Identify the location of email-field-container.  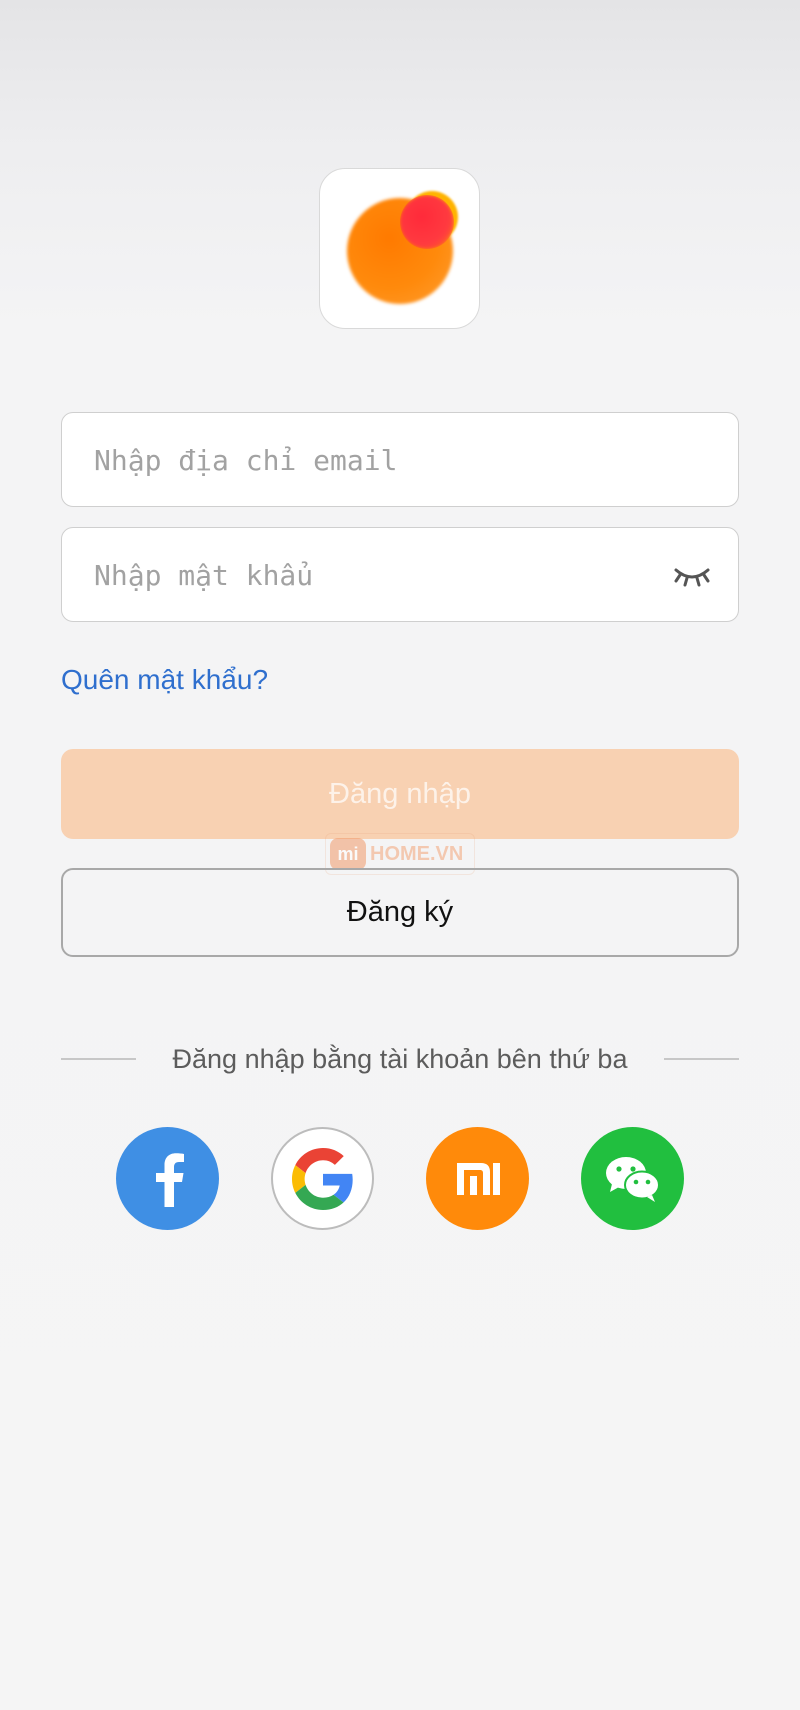
(400, 460).